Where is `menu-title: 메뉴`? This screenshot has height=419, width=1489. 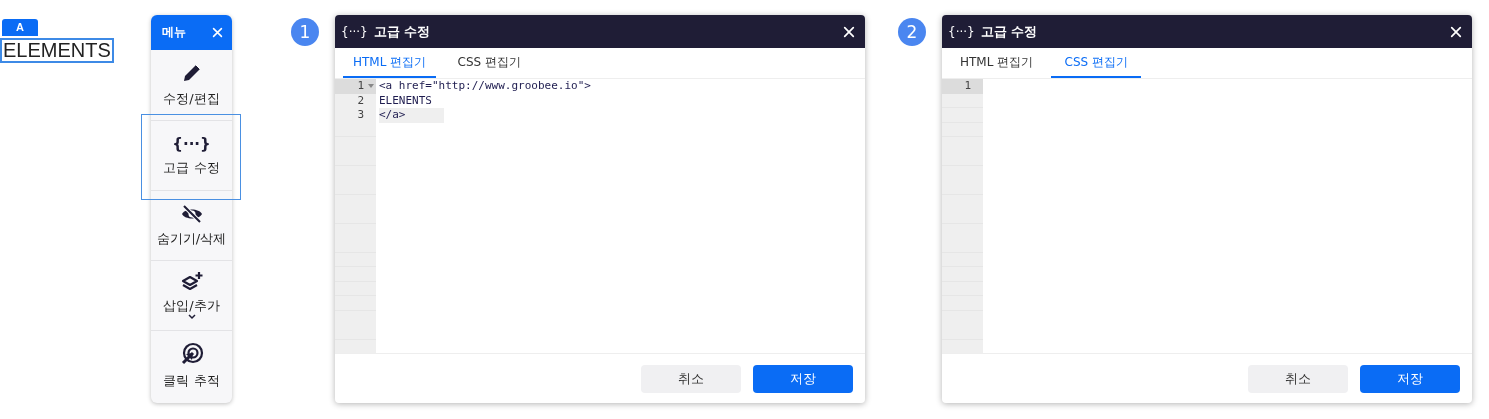
menu-title: 메뉴 is located at coordinates (174, 32).